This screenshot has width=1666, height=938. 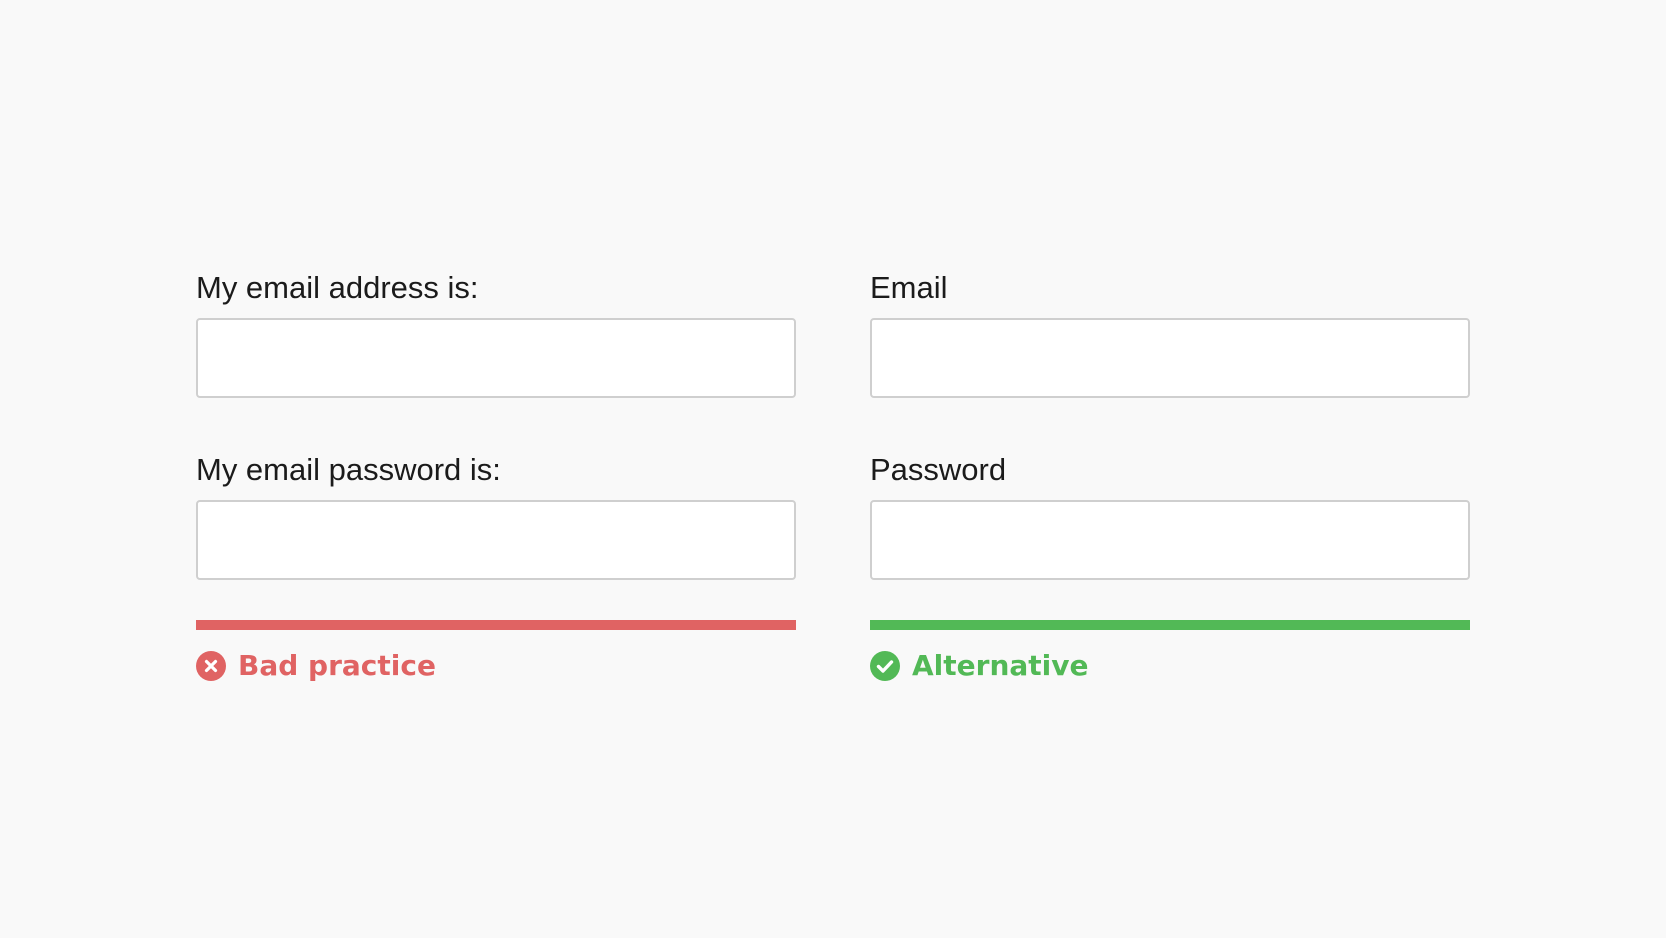 What do you see at coordinates (337, 665) in the screenshot?
I see `bad-practice-text: Bad practice` at bounding box center [337, 665].